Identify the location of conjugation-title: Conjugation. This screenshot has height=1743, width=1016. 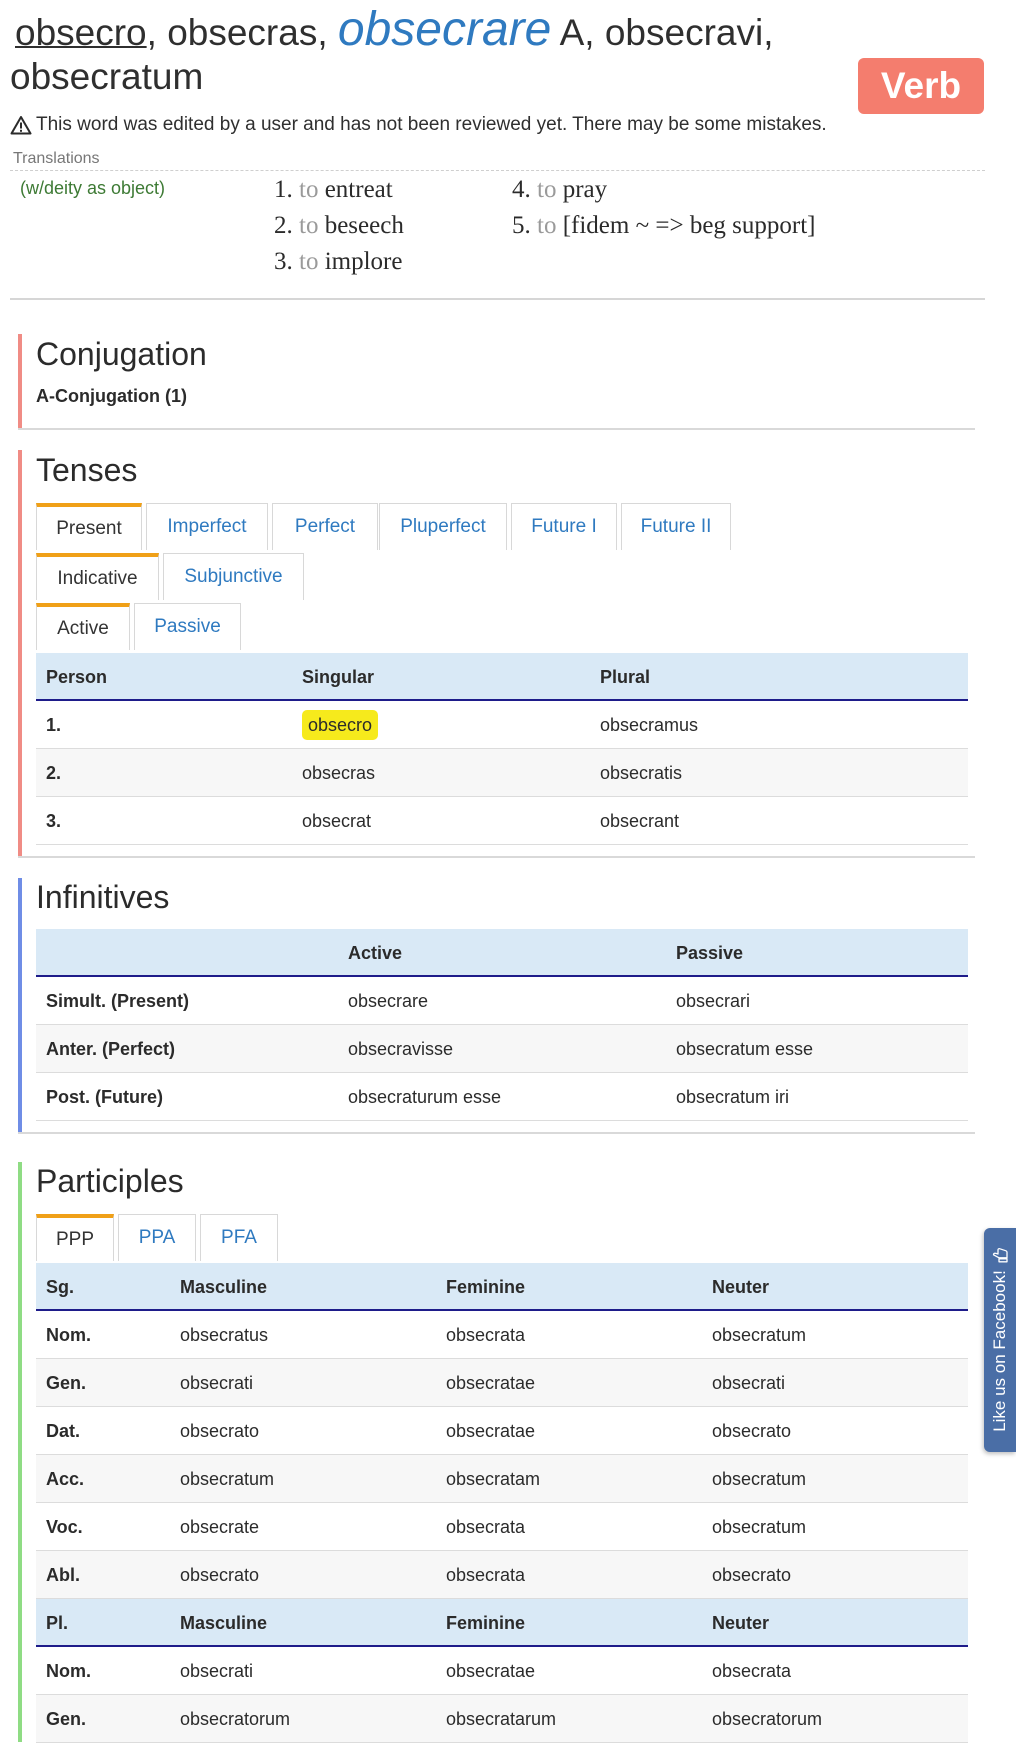
(121, 354).